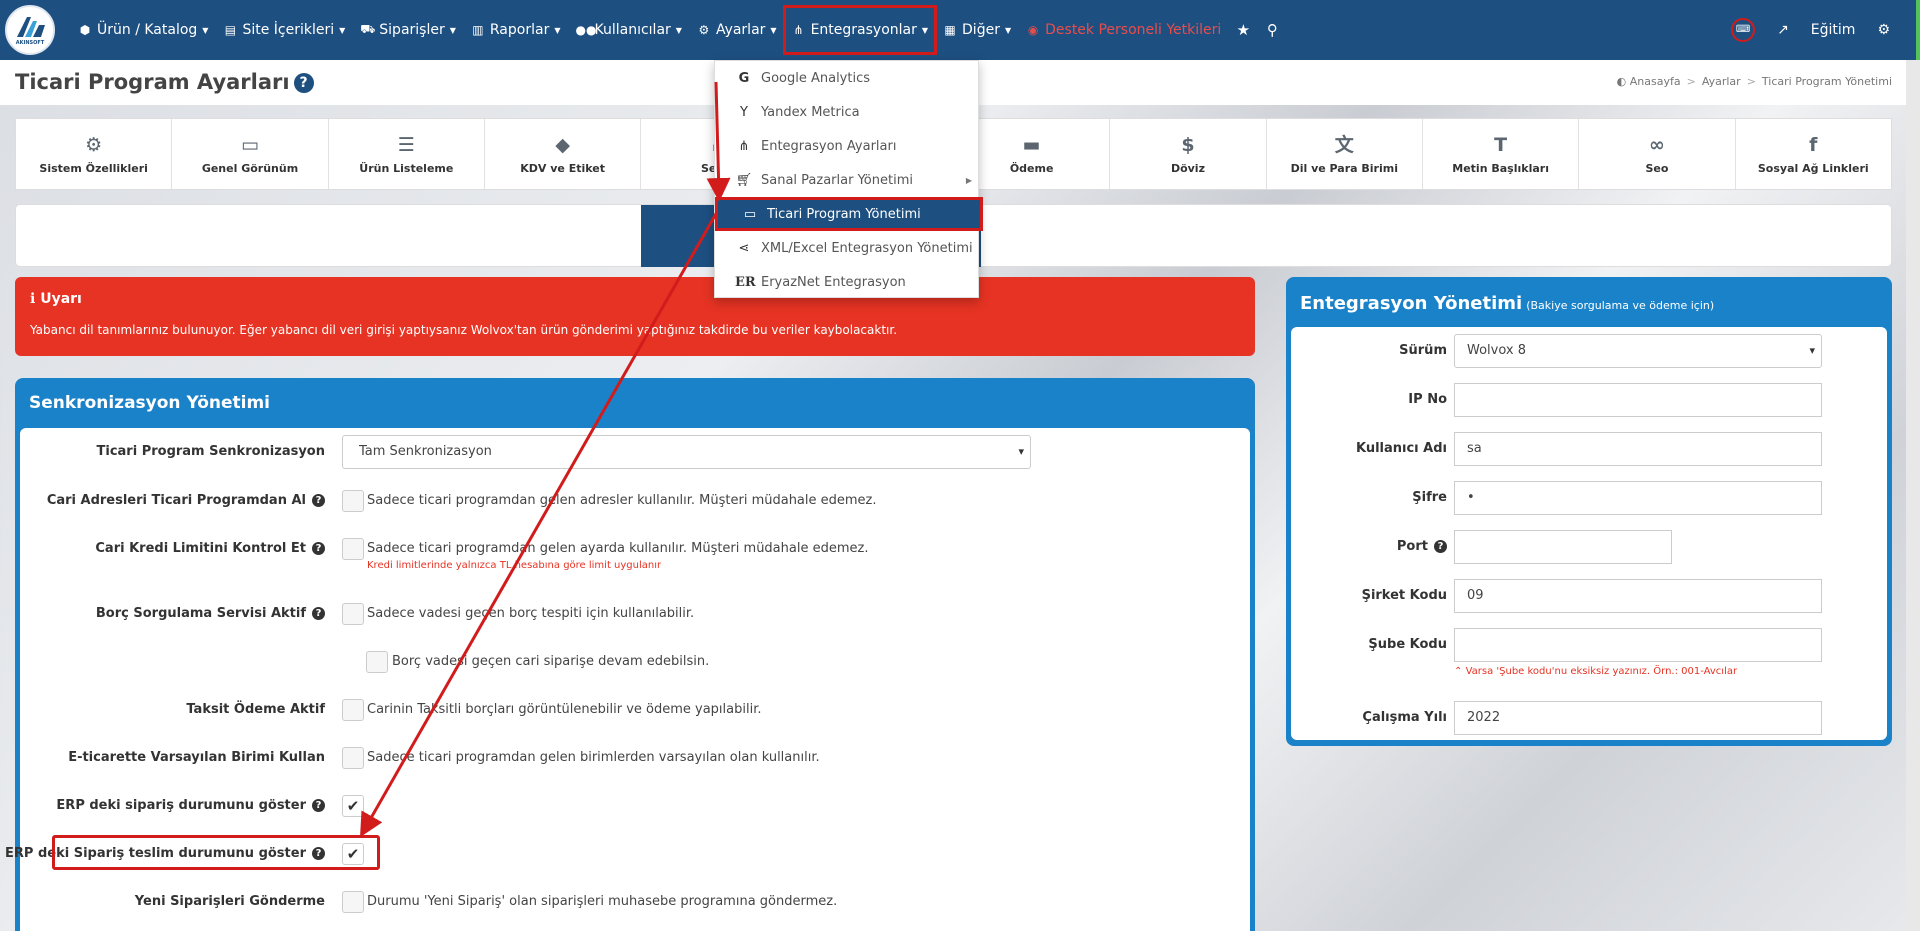 The width and height of the screenshot is (1920, 931). Describe the element at coordinates (1123, 30) in the screenshot. I see `nav-destek-personeli: ◉ Destek Personeli Yetkileri` at that location.